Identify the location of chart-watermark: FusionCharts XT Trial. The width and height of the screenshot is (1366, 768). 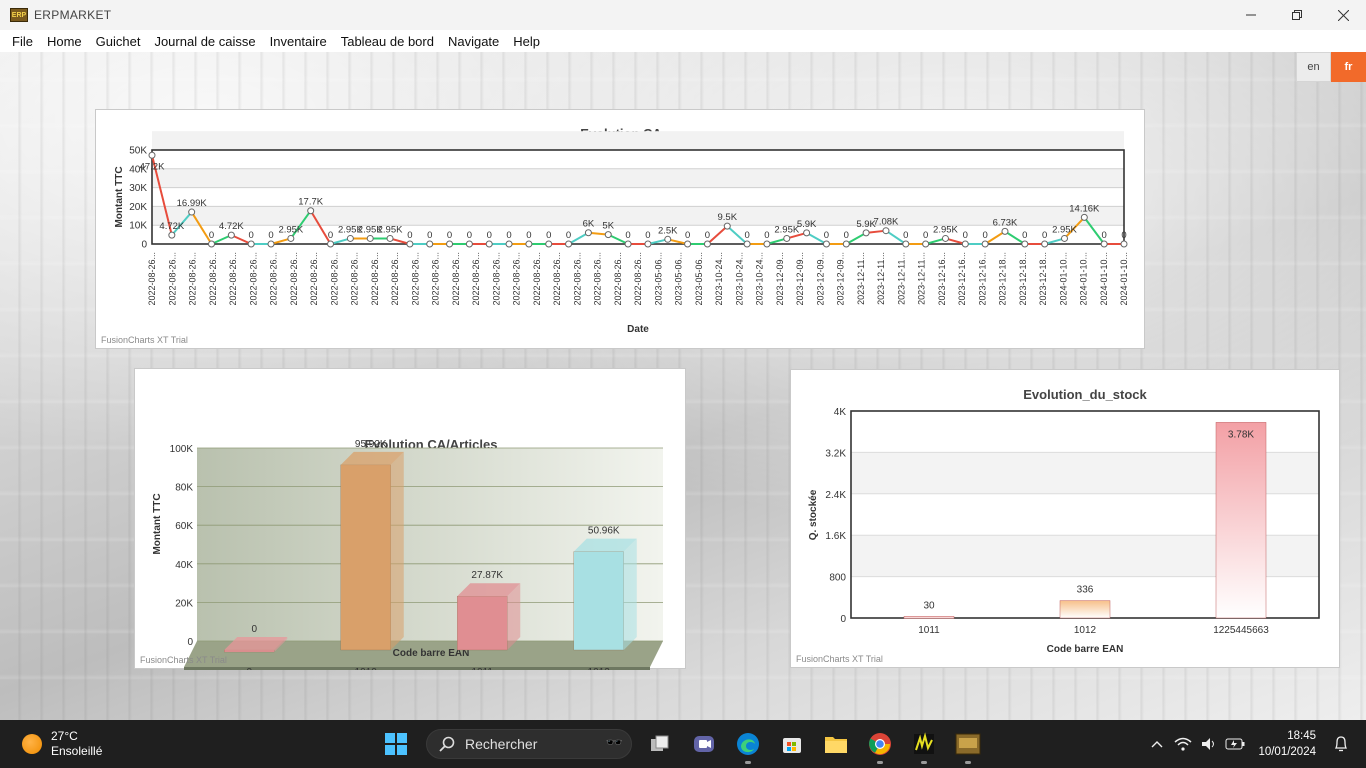
(183, 660).